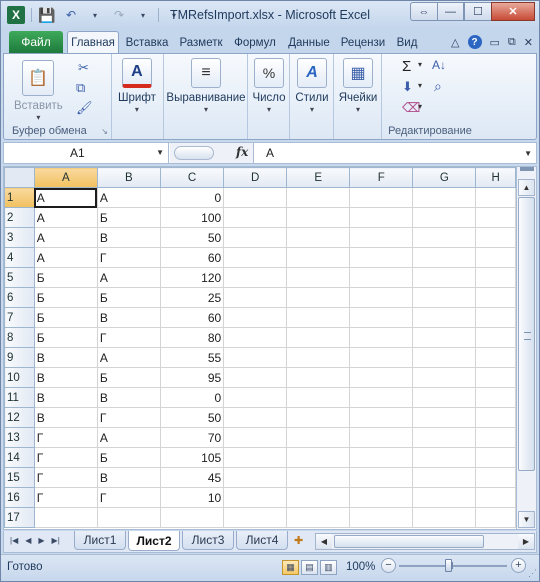  Describe the element at coordinates (192, 297) in the screenshot. I see `cell-c: 25` at that location.